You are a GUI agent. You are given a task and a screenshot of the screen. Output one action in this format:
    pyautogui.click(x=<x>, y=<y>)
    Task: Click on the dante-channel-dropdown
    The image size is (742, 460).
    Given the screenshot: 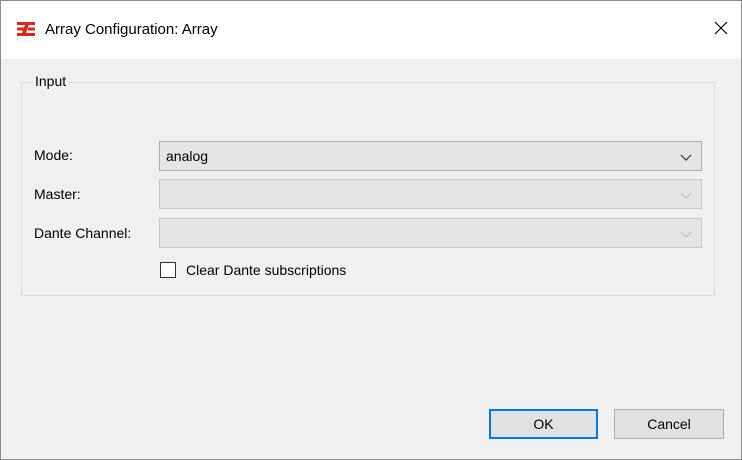 What is the action you would take?
    pyautogui.click(x=430, y=233)
    